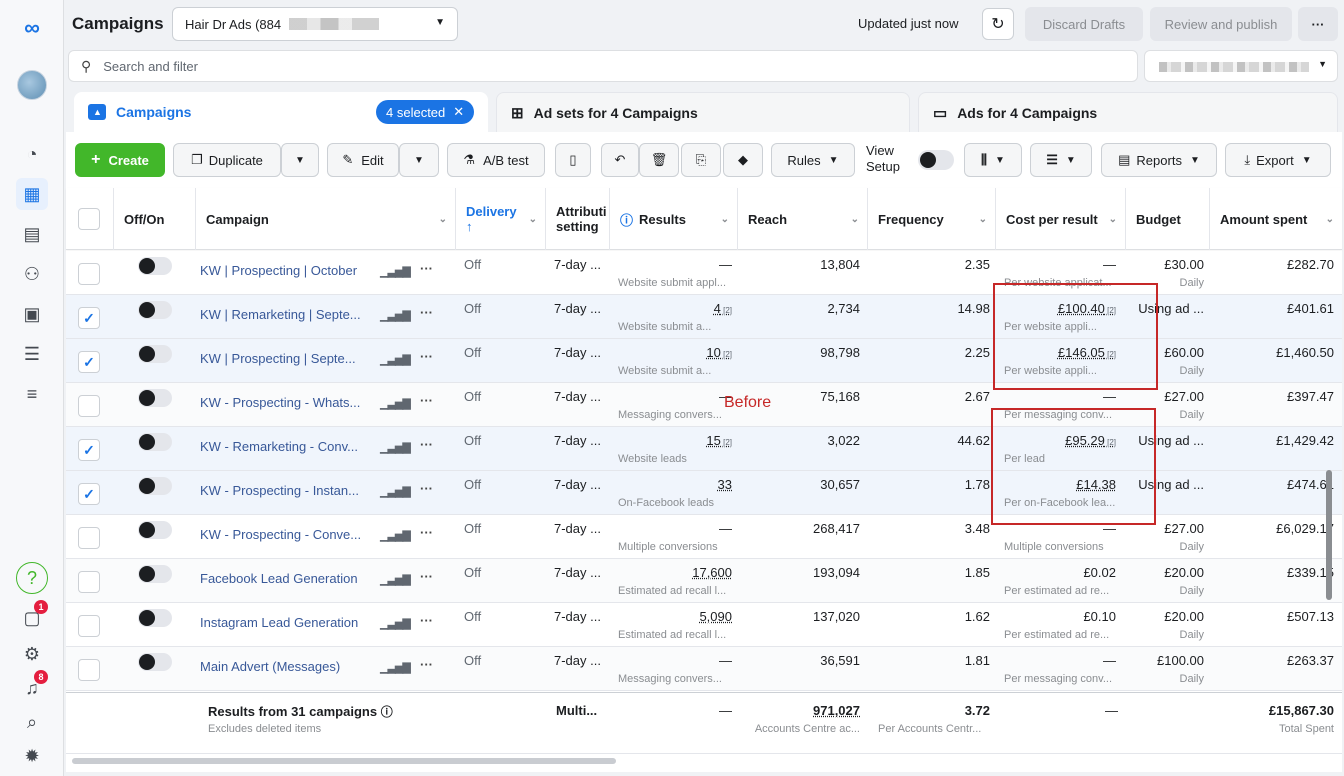 This screenshot has width=1344, height=776. What do you see at coordinates (32, 314) in the screenshot?
I see `catalog-icon: ▣` at bounding box center [32, 314].